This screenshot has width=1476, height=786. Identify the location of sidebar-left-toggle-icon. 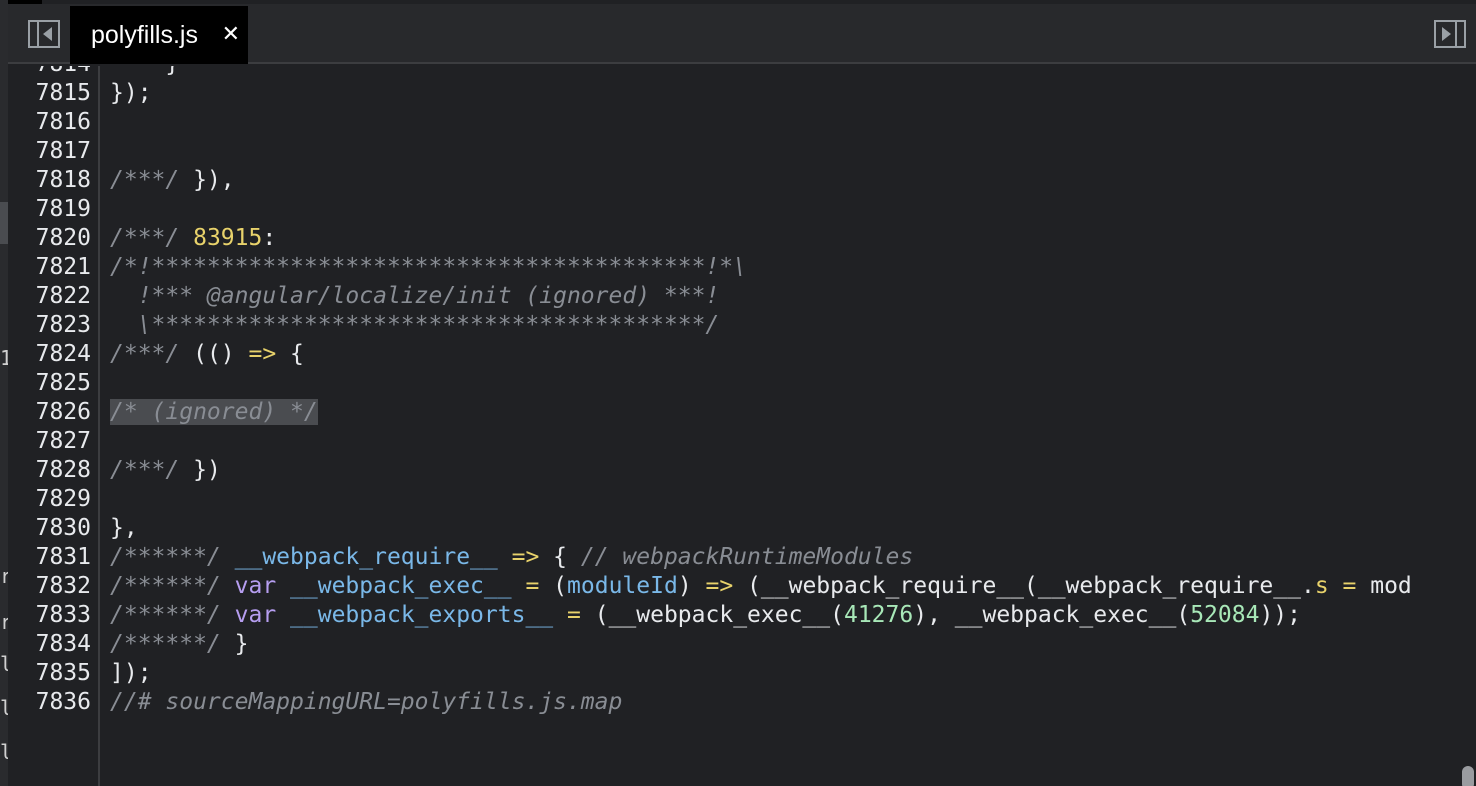
(44, 34).